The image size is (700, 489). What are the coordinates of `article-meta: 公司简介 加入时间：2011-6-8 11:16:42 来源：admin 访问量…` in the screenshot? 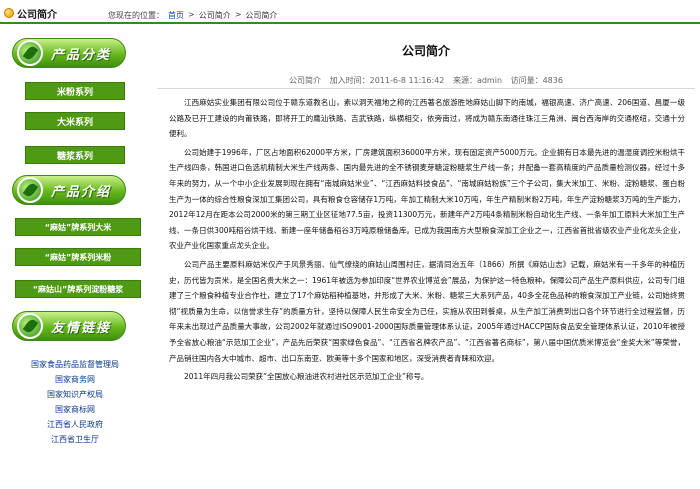 It's located at (426, 80).